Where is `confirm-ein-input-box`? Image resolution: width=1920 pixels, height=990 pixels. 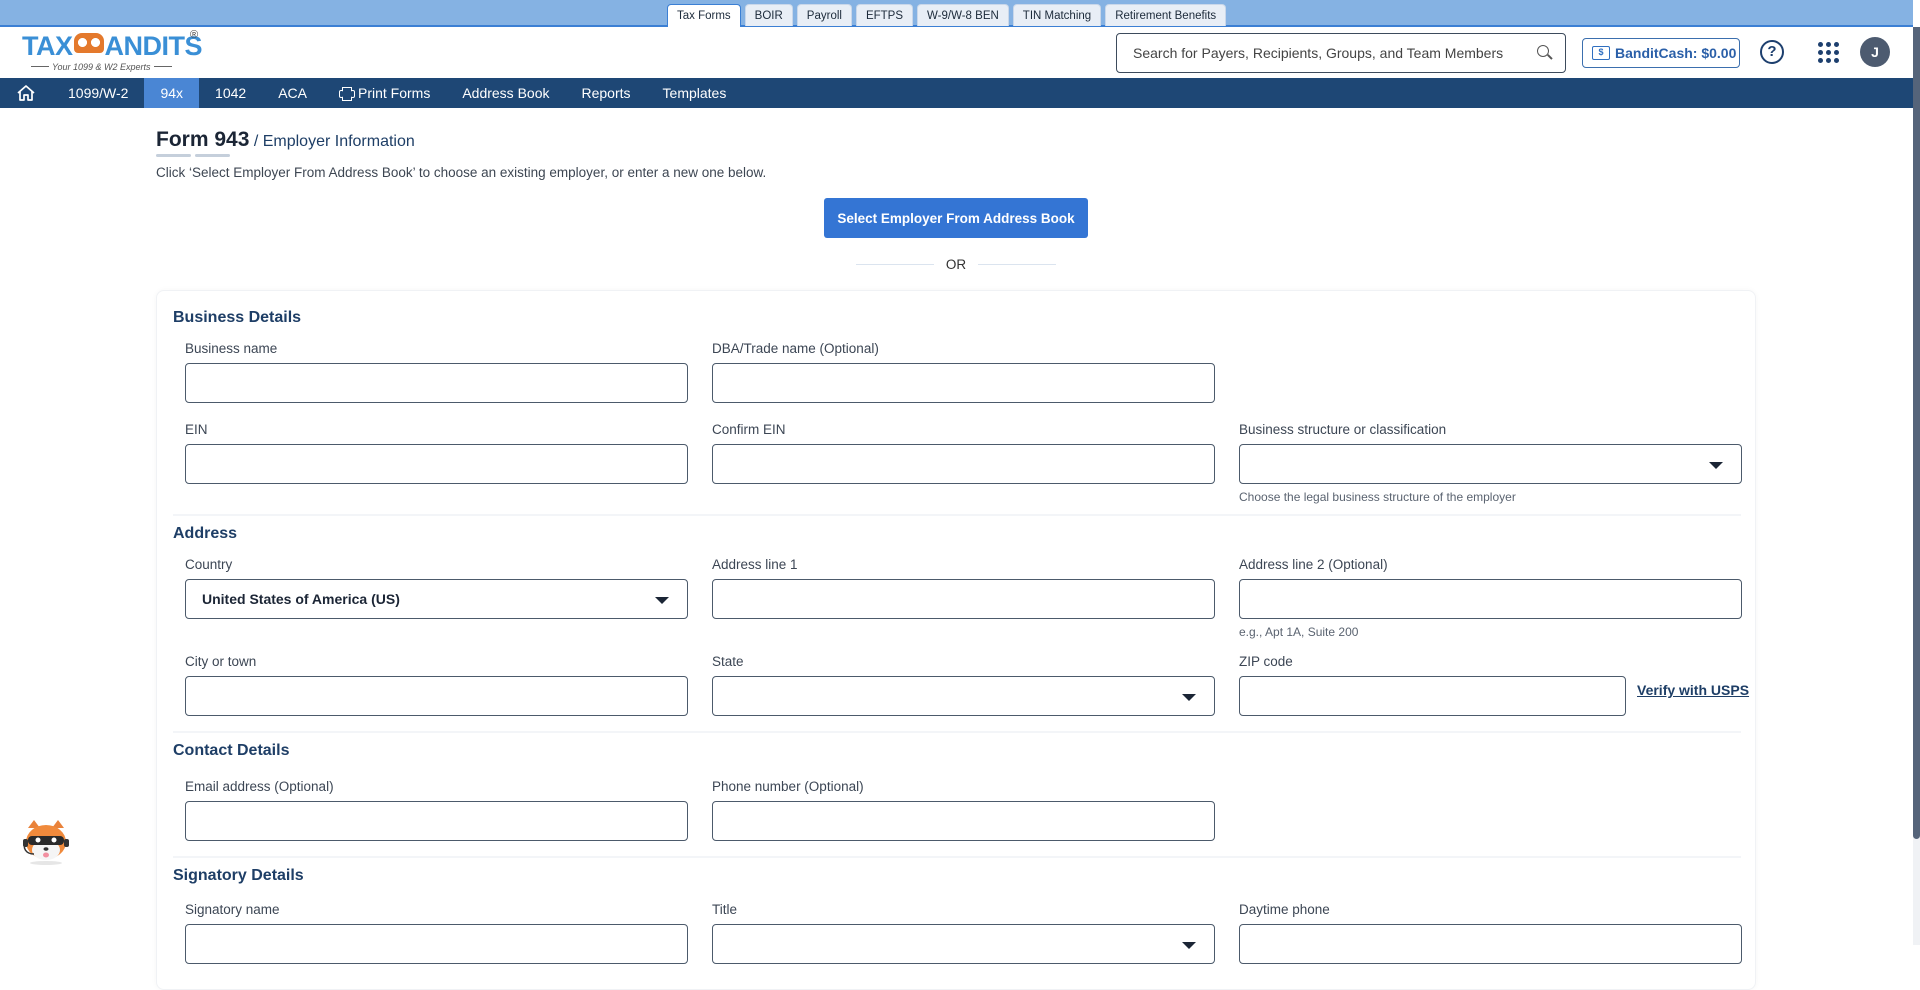
confirm-ein-input-box is located at coordinates (963, 464).